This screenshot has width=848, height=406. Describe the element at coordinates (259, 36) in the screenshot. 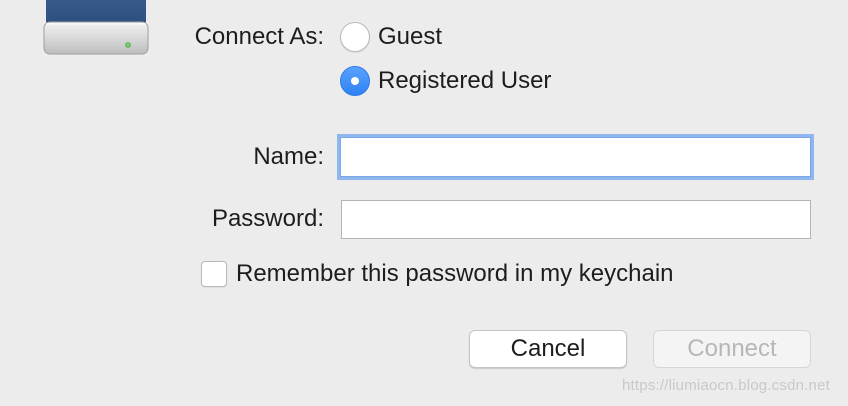

I see `connect-as-label: Connect As:` at that location.